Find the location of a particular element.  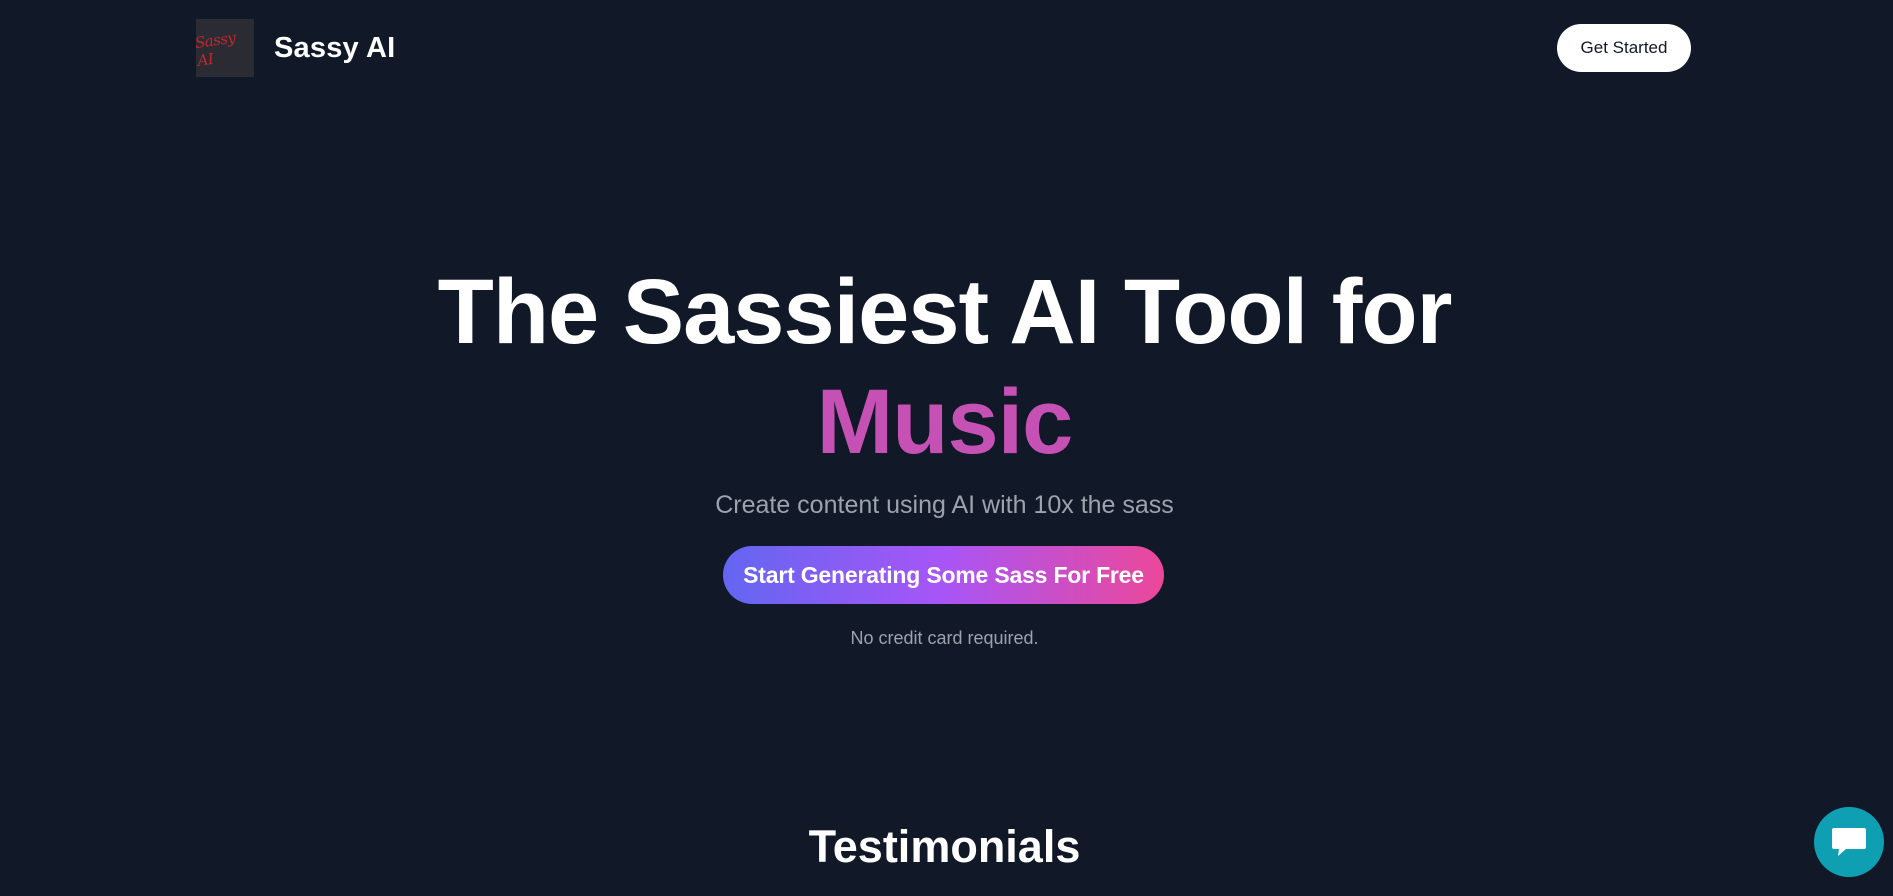

no-credit-card-note: No credit card required. is located at coordinates (944, 638).